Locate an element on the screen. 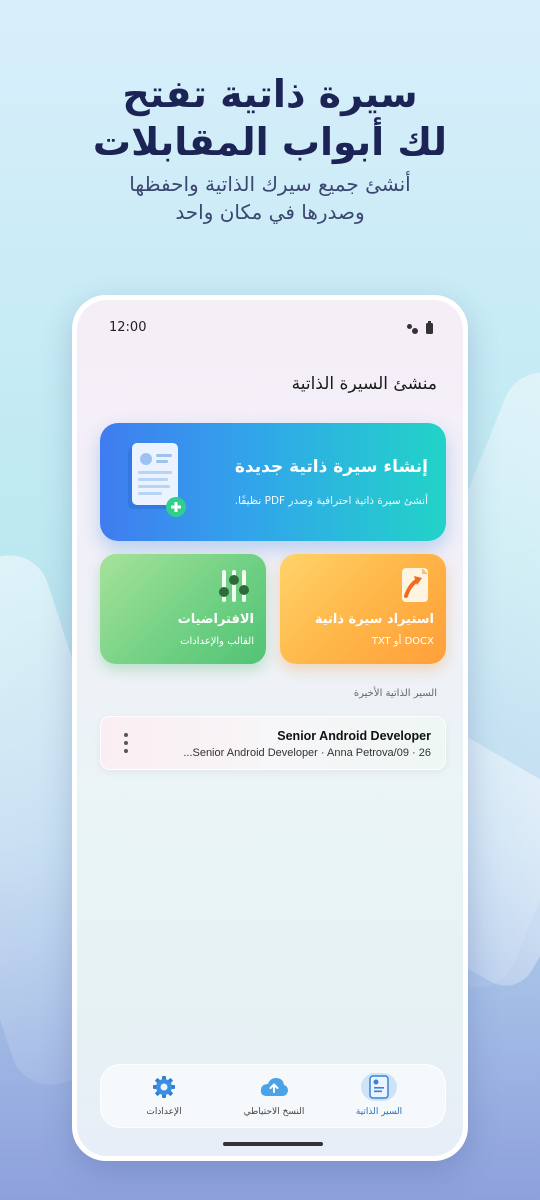 This screenshot has width=540, height=1200. defaults-title: الافتراضيات is located at coordinates (215, 619).